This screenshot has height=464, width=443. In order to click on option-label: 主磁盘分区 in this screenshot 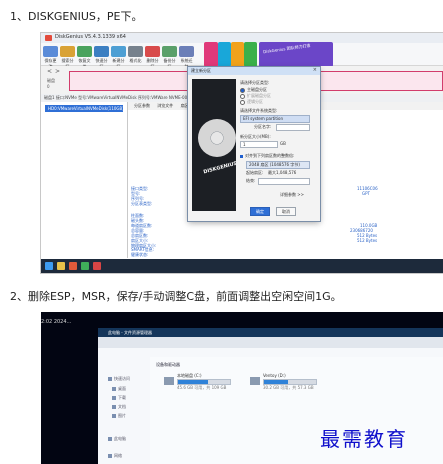, I will do `click(257, 89)`.